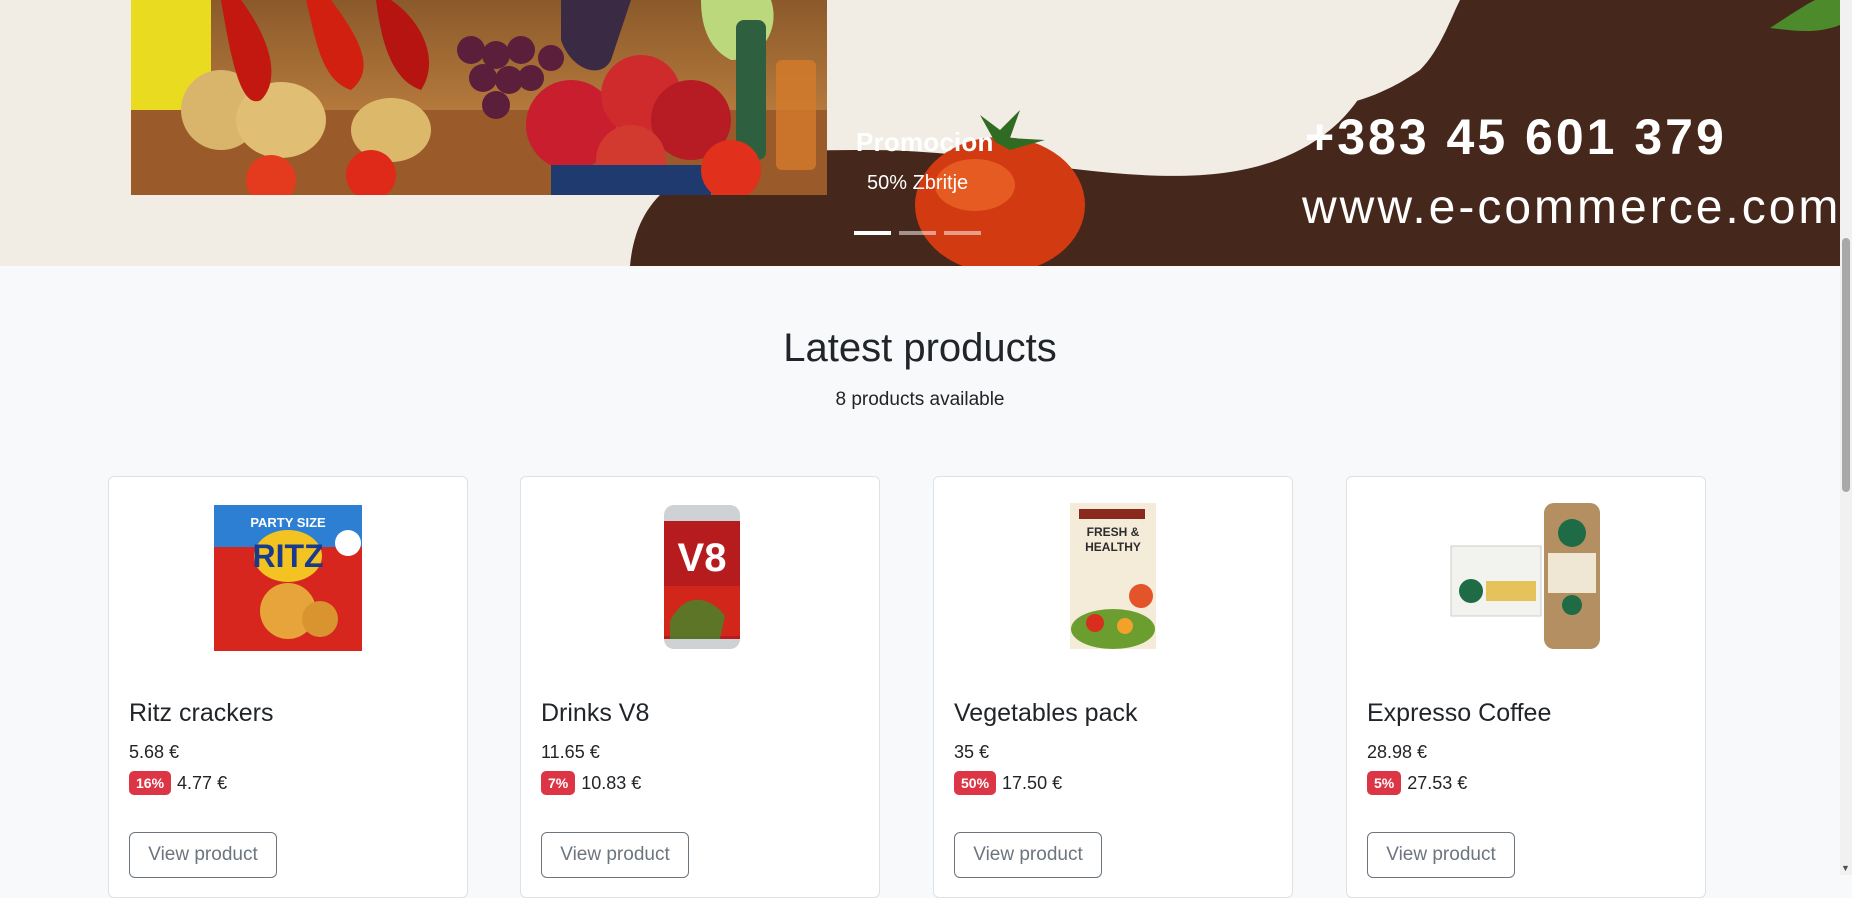  Describe the element at coordinates (287, 556) in the screenshot. I see `svg-text: RITZ` at that location.